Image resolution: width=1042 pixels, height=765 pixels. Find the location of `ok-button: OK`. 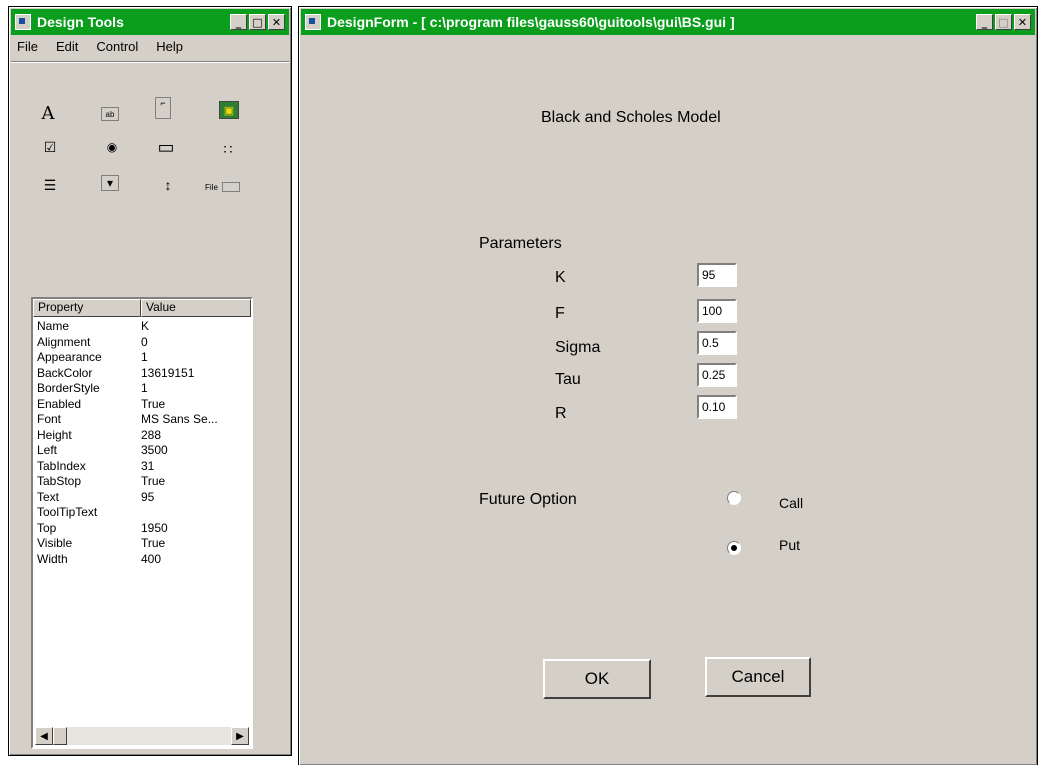

ok-button: OK is located at coordinates (597, 679).